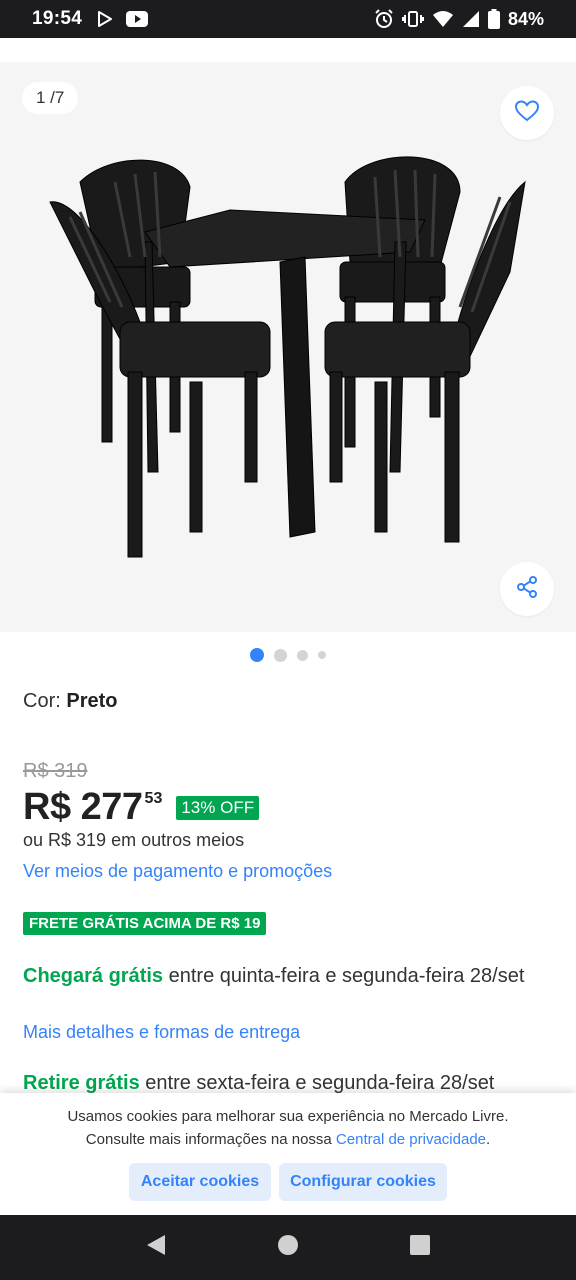 The image size is (576, 1280). What do you see at coordinates (288, 19) in the screenshot?
I see `status-bar: 19:54 84%` at bounding box center [288, 19].